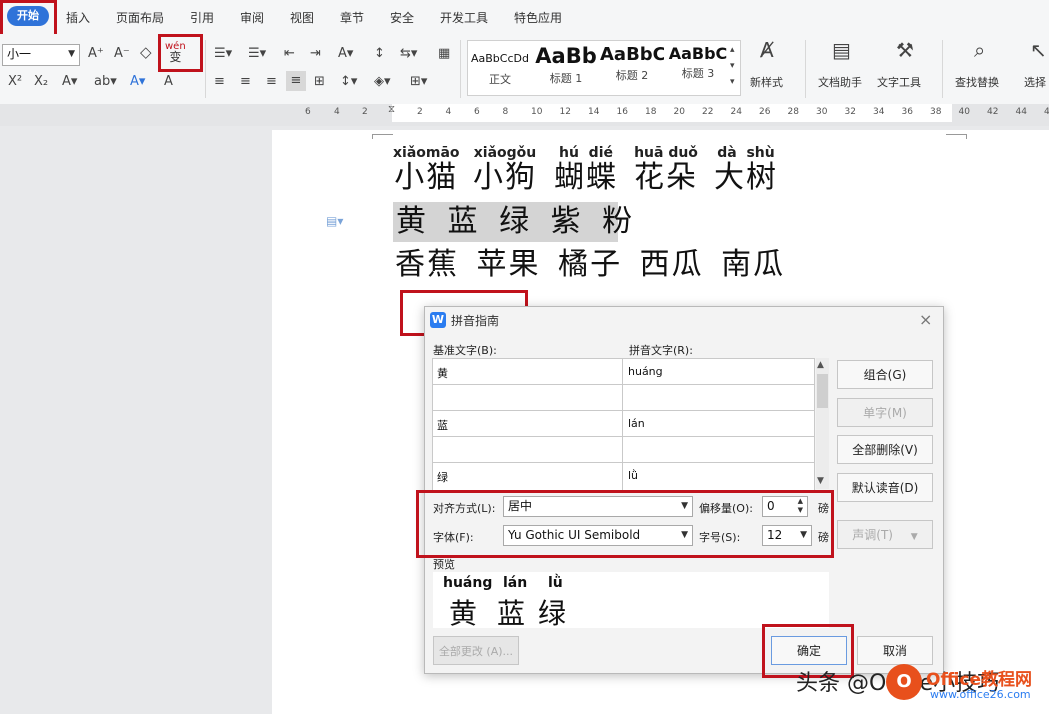  What do you see at coordinates (732, 66) in the screenshot?
I see `gallery-scroll-icon: ▴▾▾` at bounding box center [732, 66].